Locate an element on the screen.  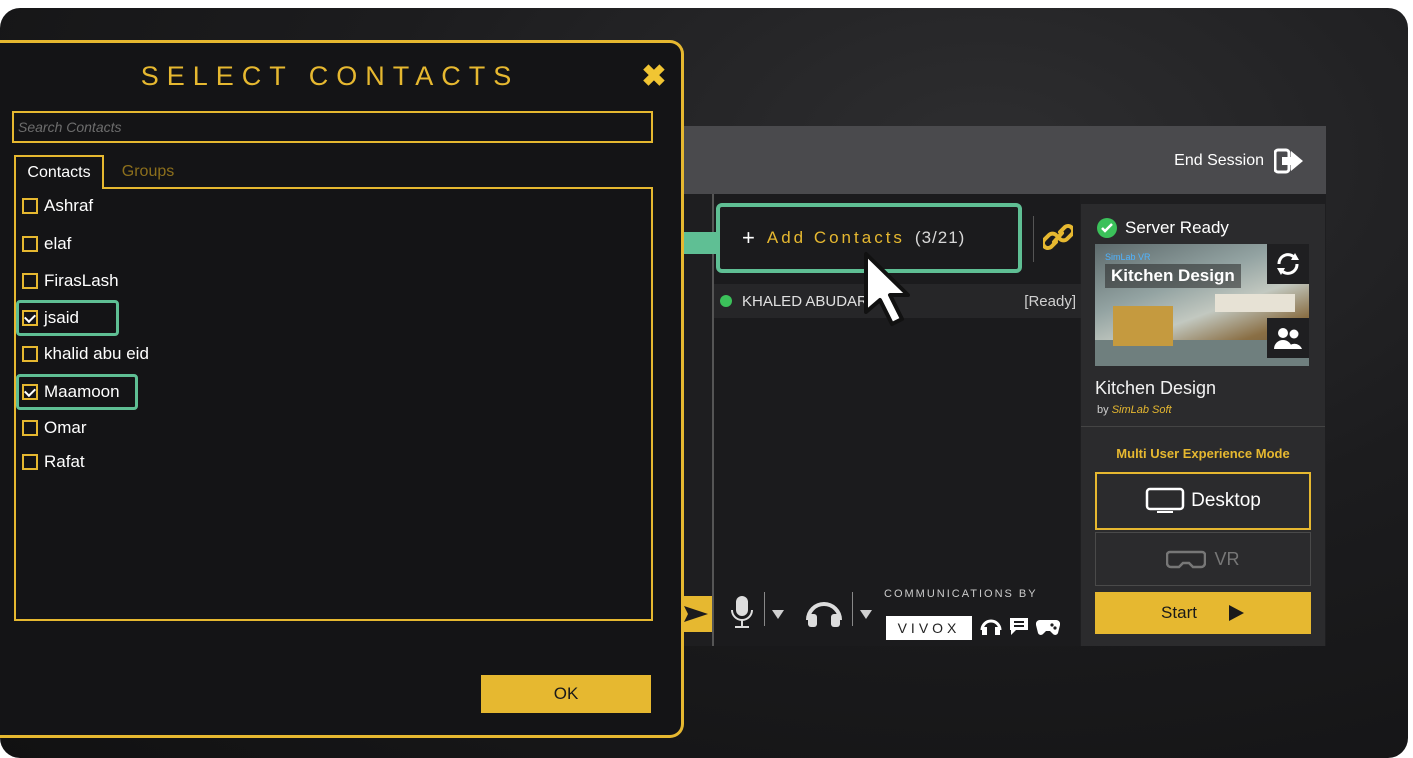
contact-item-maamoon: Maamoon is located at coordinates (71, 392).